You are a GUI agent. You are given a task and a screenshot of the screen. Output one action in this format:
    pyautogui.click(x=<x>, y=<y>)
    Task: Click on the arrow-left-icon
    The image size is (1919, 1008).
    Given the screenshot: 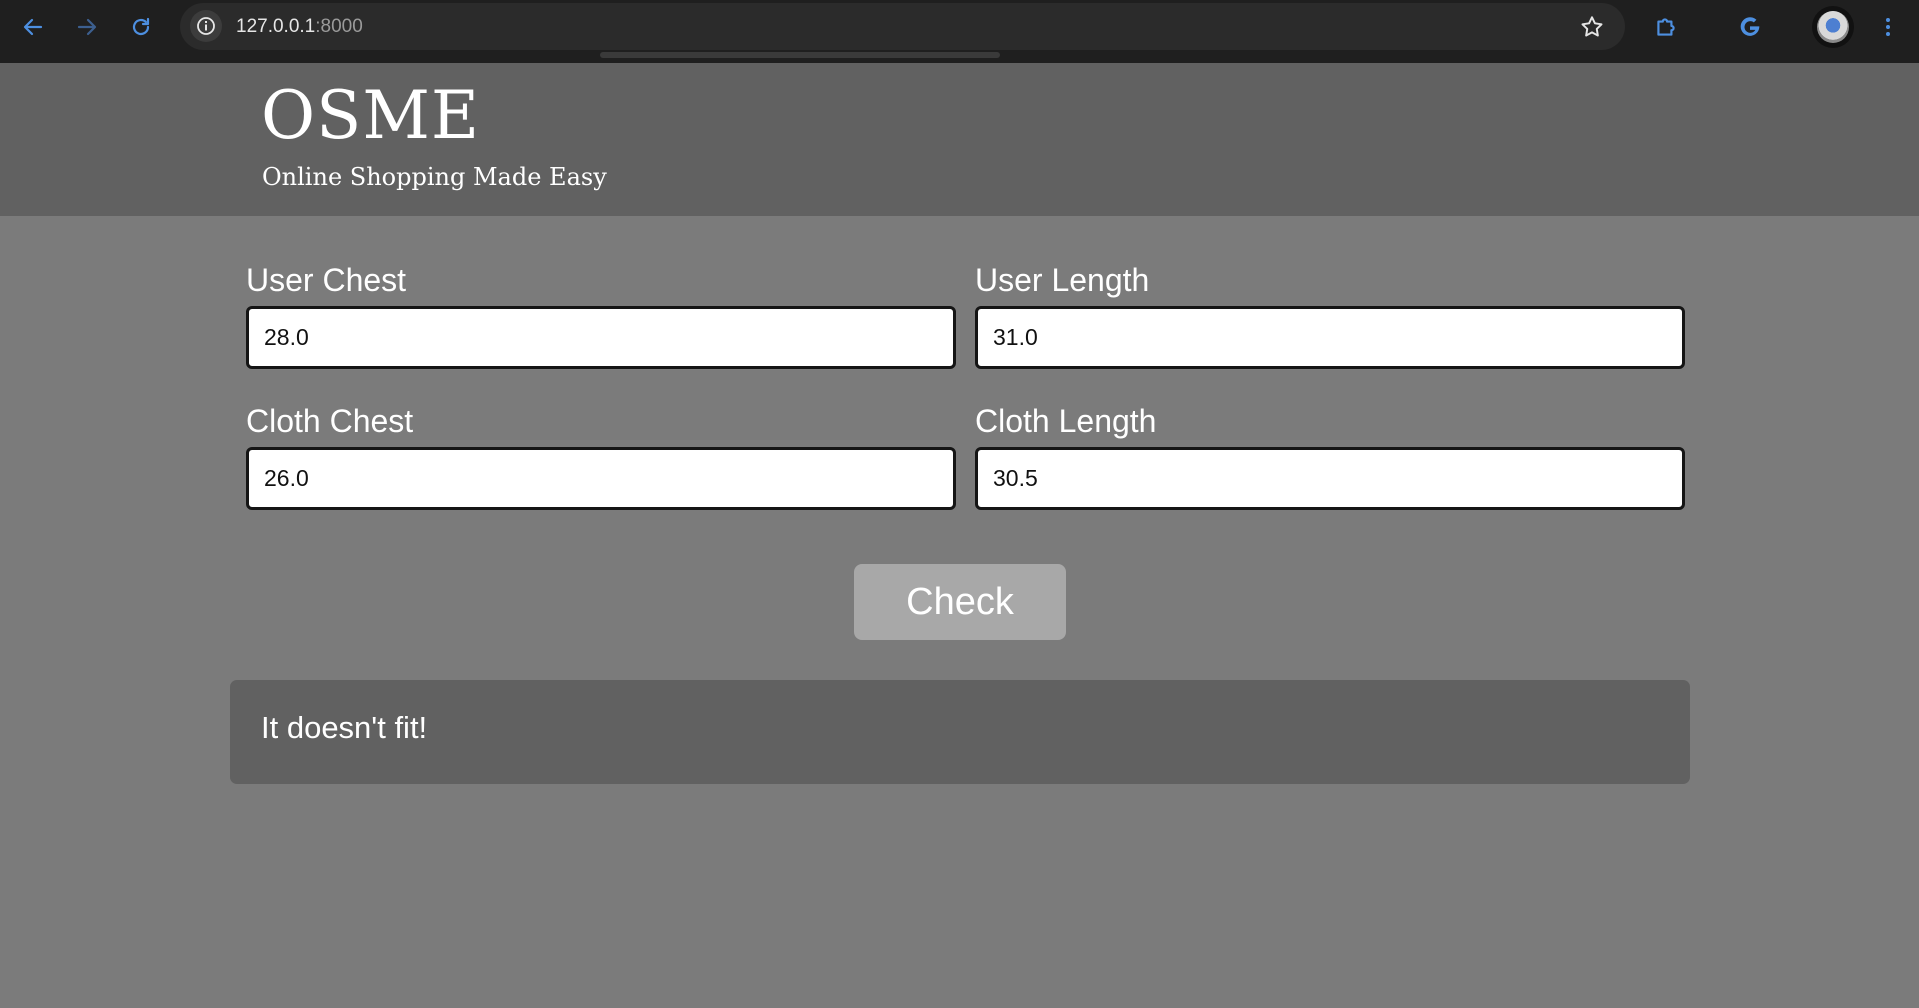 What is the action you would take?
    pyautogui.click(x=33, y=27)
    